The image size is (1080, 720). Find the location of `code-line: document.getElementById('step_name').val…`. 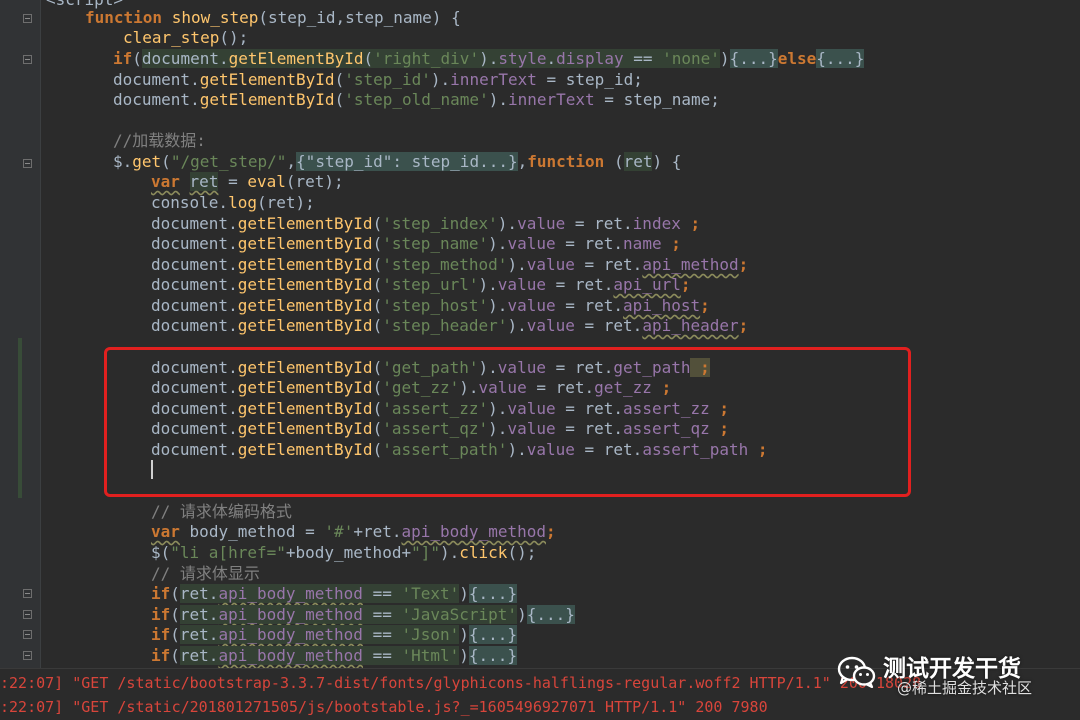

code-line: document.getElementById('step_name').val… is located at coordinates (416, 243).